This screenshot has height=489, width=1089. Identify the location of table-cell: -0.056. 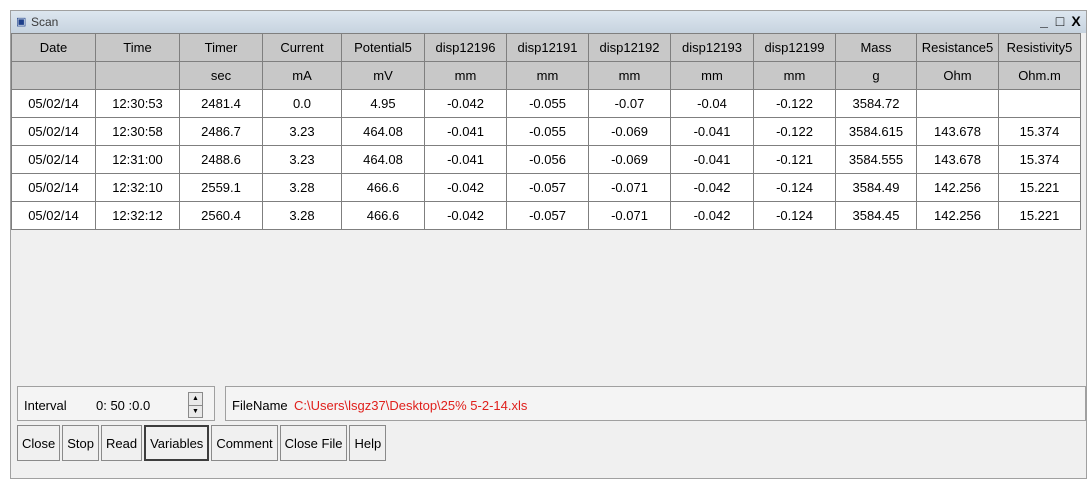
(547, 159).